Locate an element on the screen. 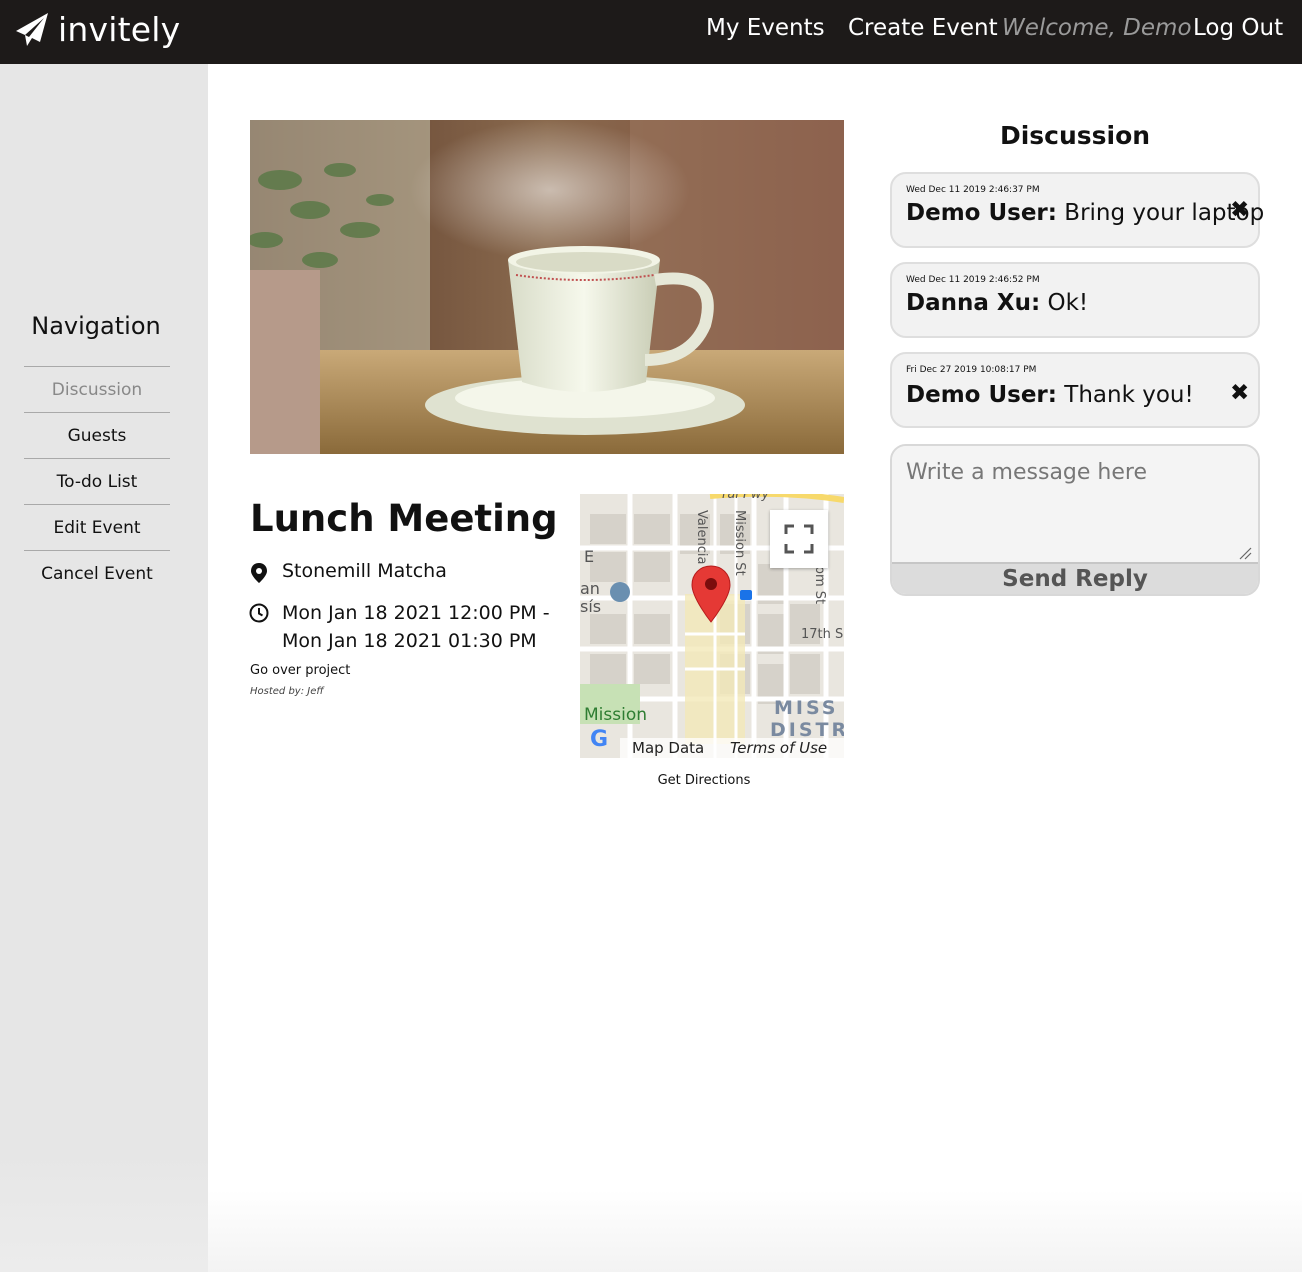 The image size is (1302, 1272). map-data-link: Map Data is located at coordinates (668, 748).